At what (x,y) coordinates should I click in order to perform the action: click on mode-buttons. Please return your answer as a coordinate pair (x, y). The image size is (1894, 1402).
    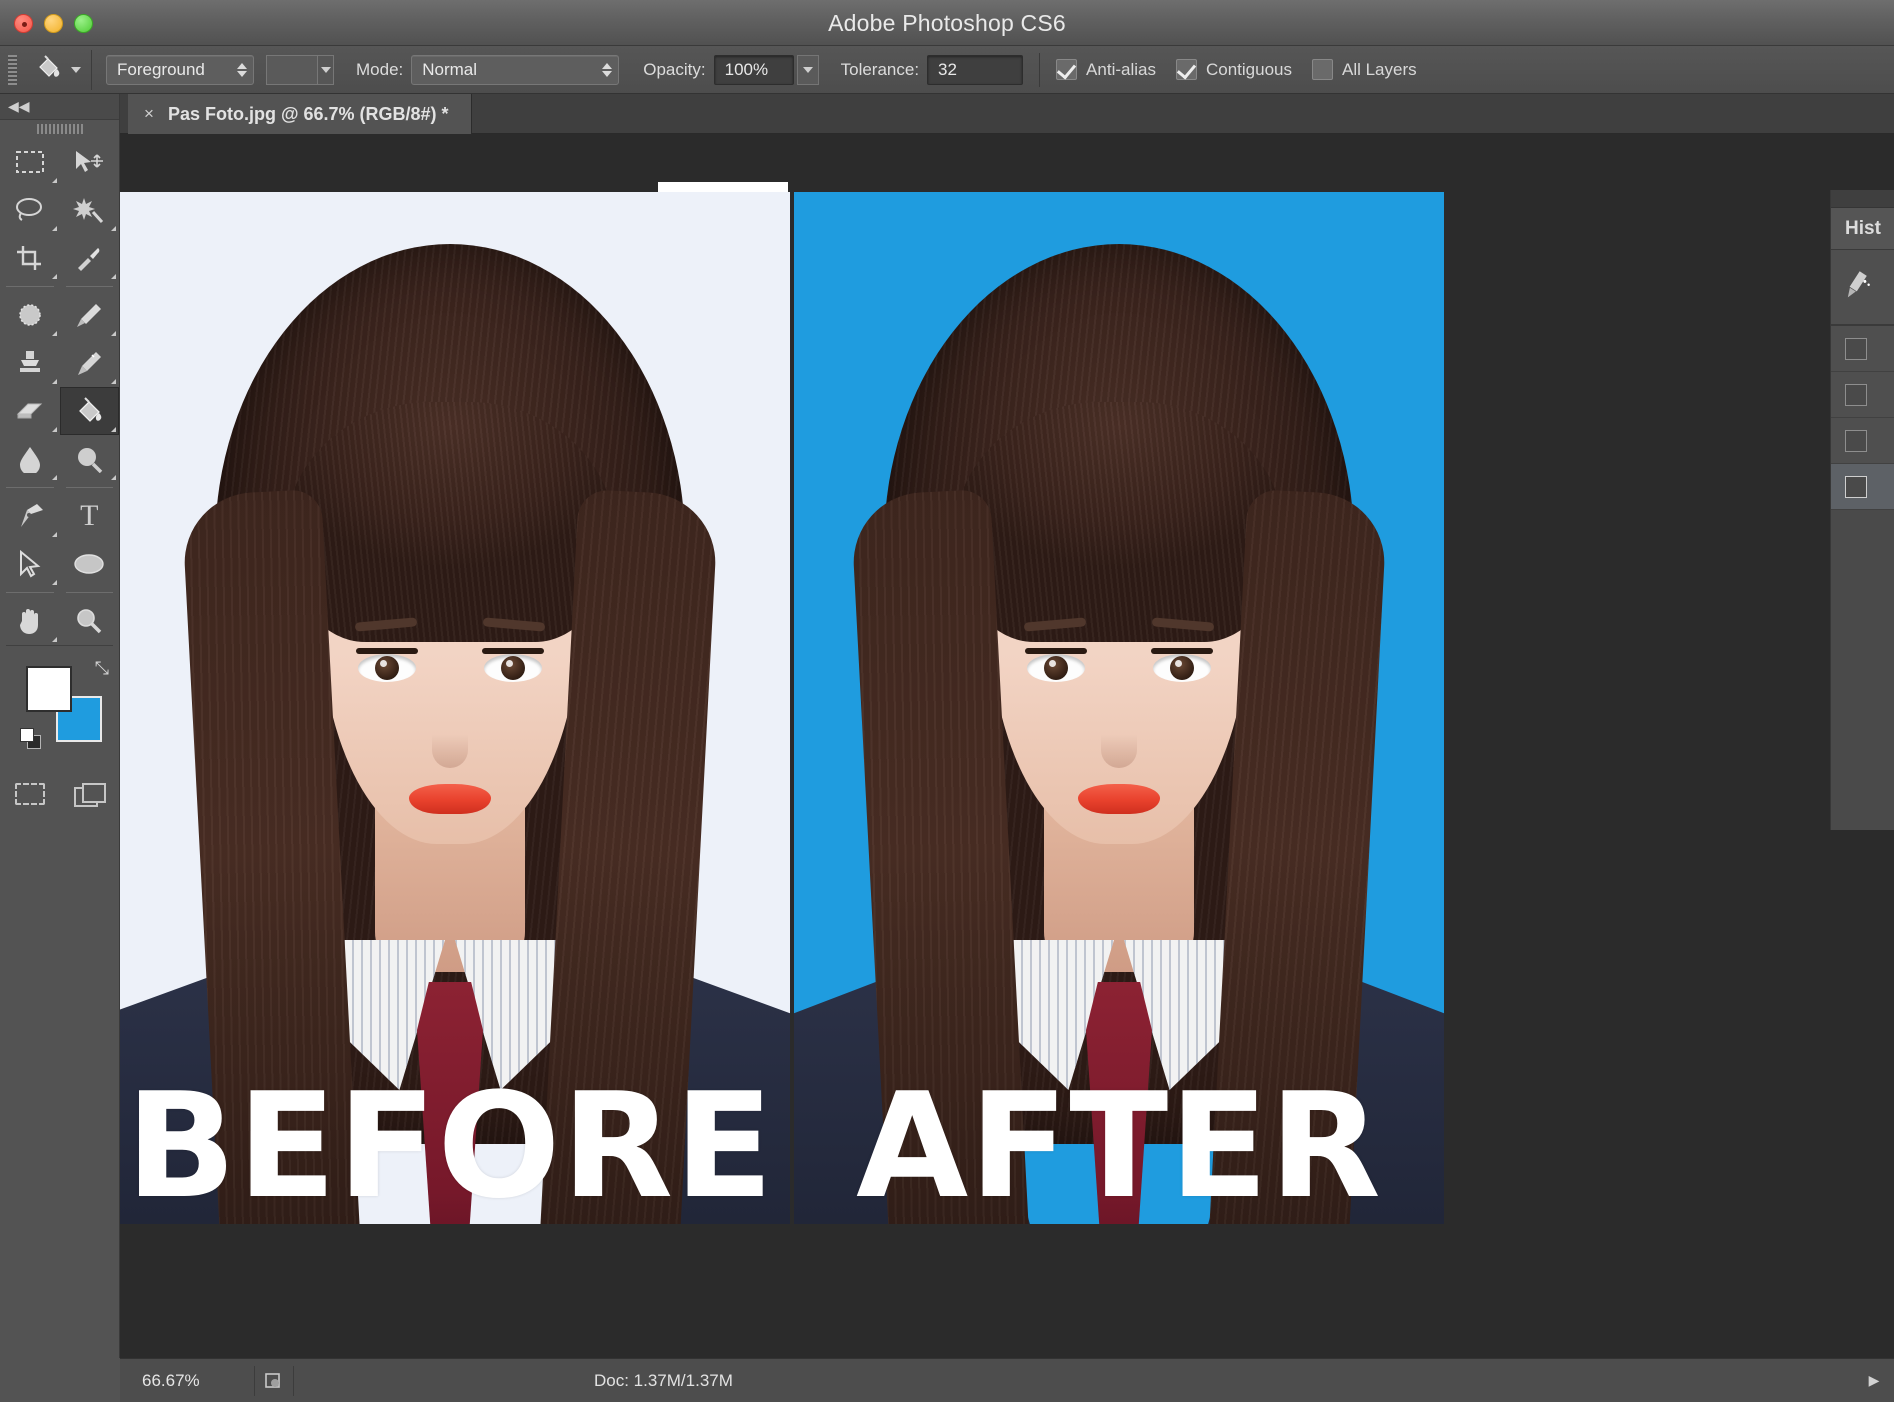
    Looking at the image, I should click on (59, 794).